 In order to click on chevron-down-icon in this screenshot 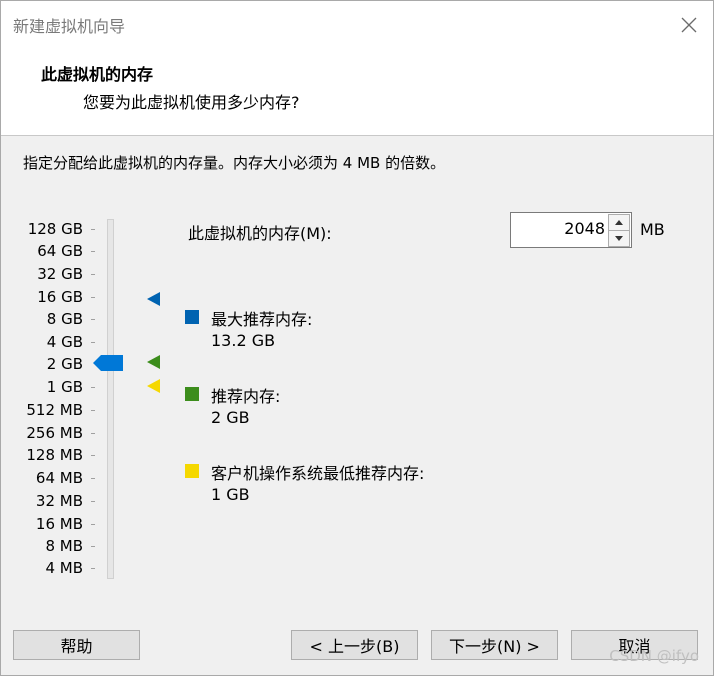, I will do `click(619, 238)`.